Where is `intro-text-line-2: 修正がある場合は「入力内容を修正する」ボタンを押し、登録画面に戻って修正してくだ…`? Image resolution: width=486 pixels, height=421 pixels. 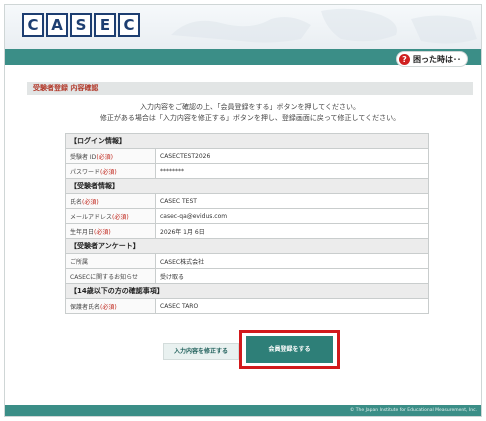
intro-text-line-2: 修正がある場合は「入力内容を修正する」ボタンを押し、登録画面に戻って修正してくだ… is located at coordinates (250, 118).